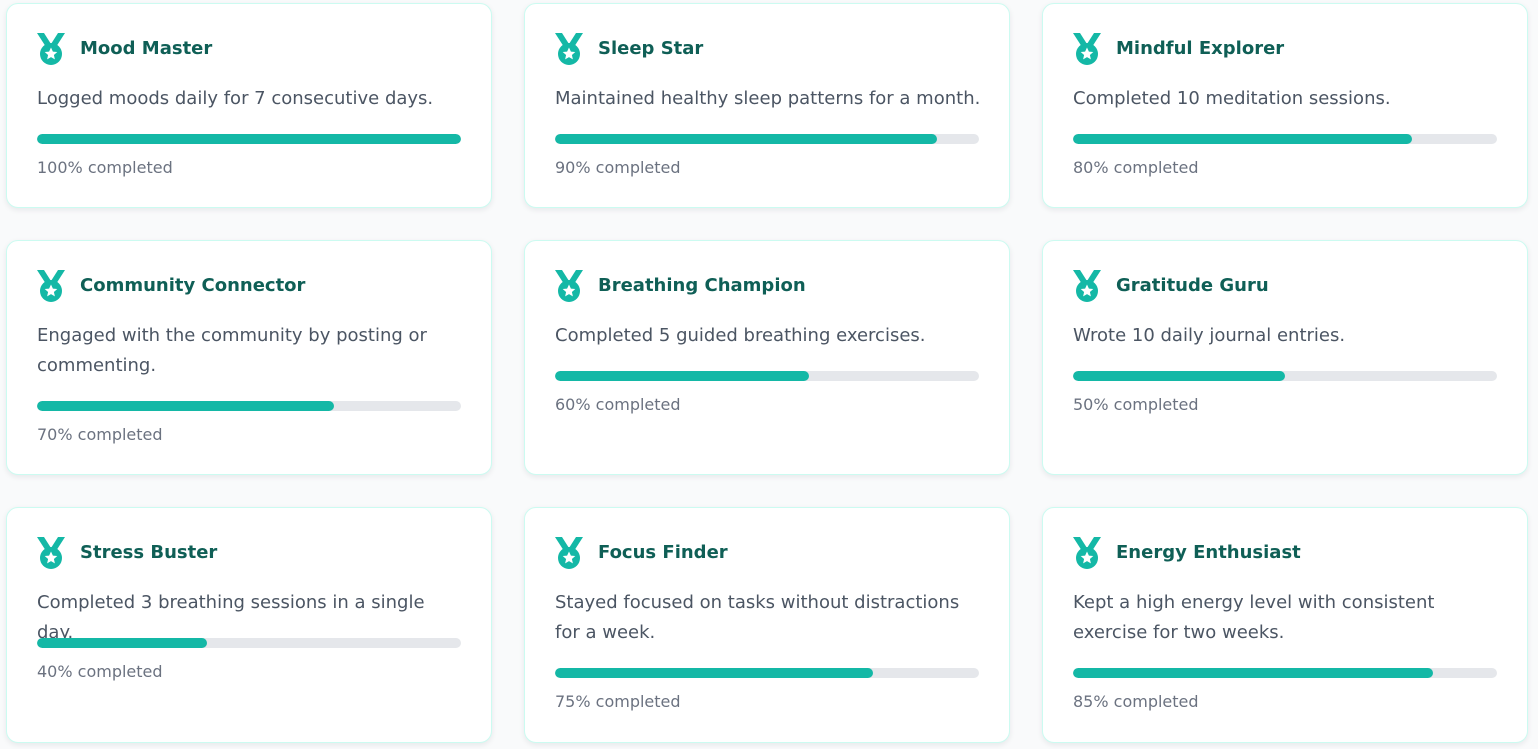 This screenshot has height=749, width=1538. Describe the element at coordinates (1083, 167) in the screenshot. I see `progress-value: 80` at that location.